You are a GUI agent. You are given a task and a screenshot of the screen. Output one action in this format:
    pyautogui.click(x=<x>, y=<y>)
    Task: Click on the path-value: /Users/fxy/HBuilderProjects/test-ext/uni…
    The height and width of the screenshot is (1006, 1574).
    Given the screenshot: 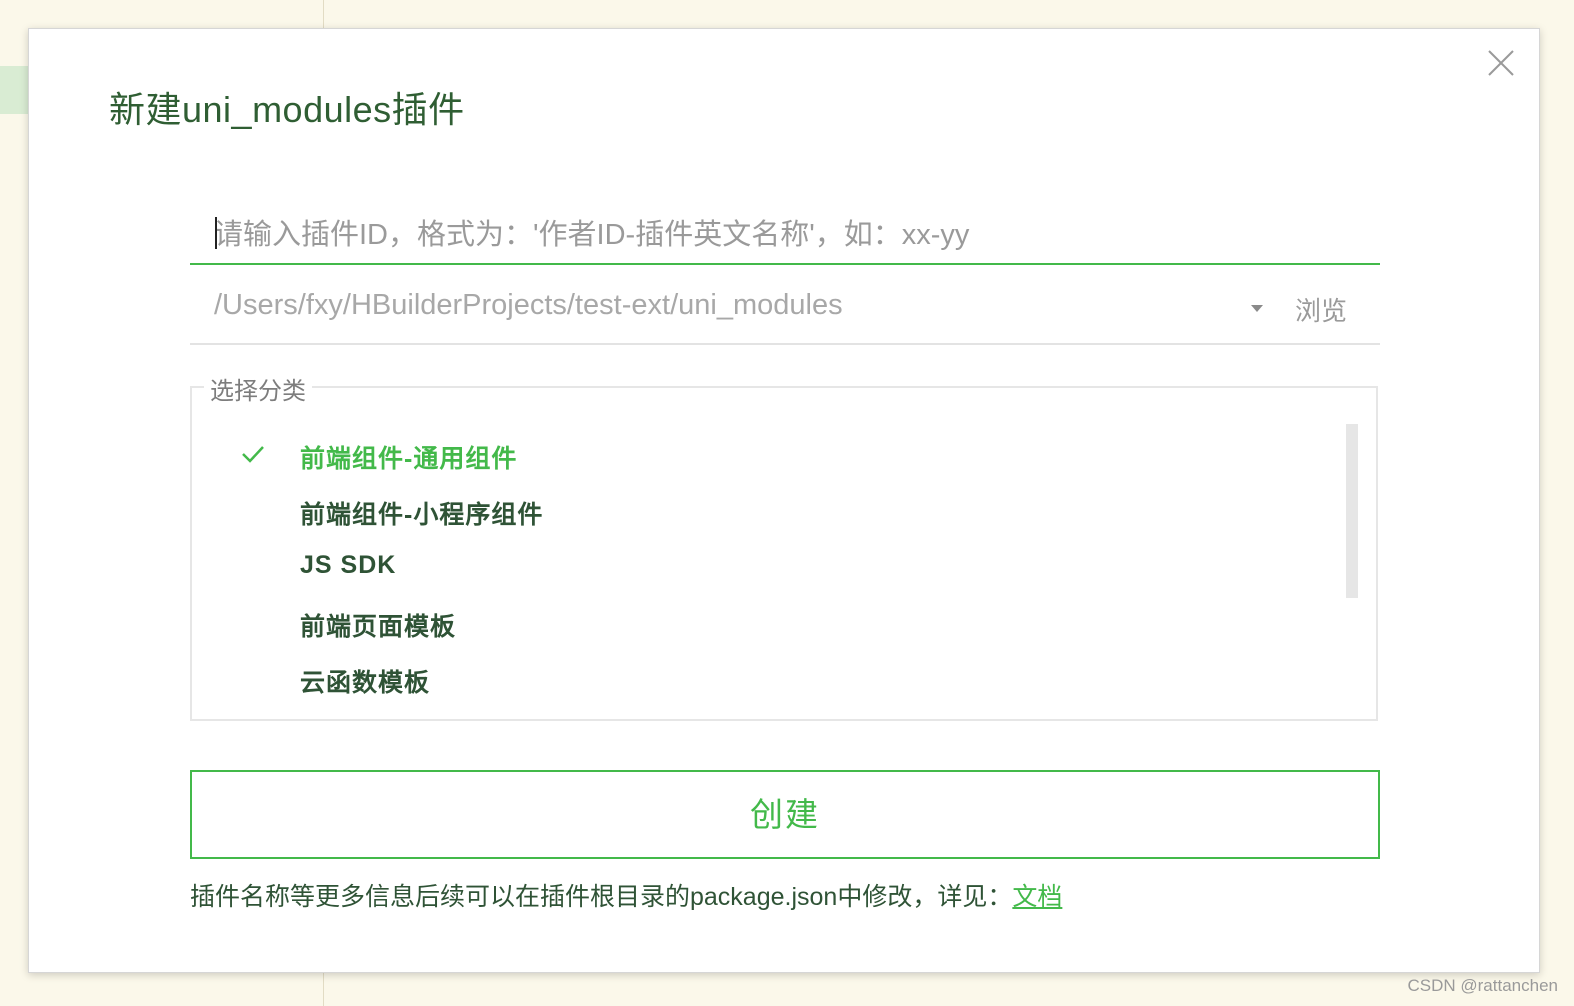 What is the action you would take?
    pyautogui.click(x=528, y=305)
    